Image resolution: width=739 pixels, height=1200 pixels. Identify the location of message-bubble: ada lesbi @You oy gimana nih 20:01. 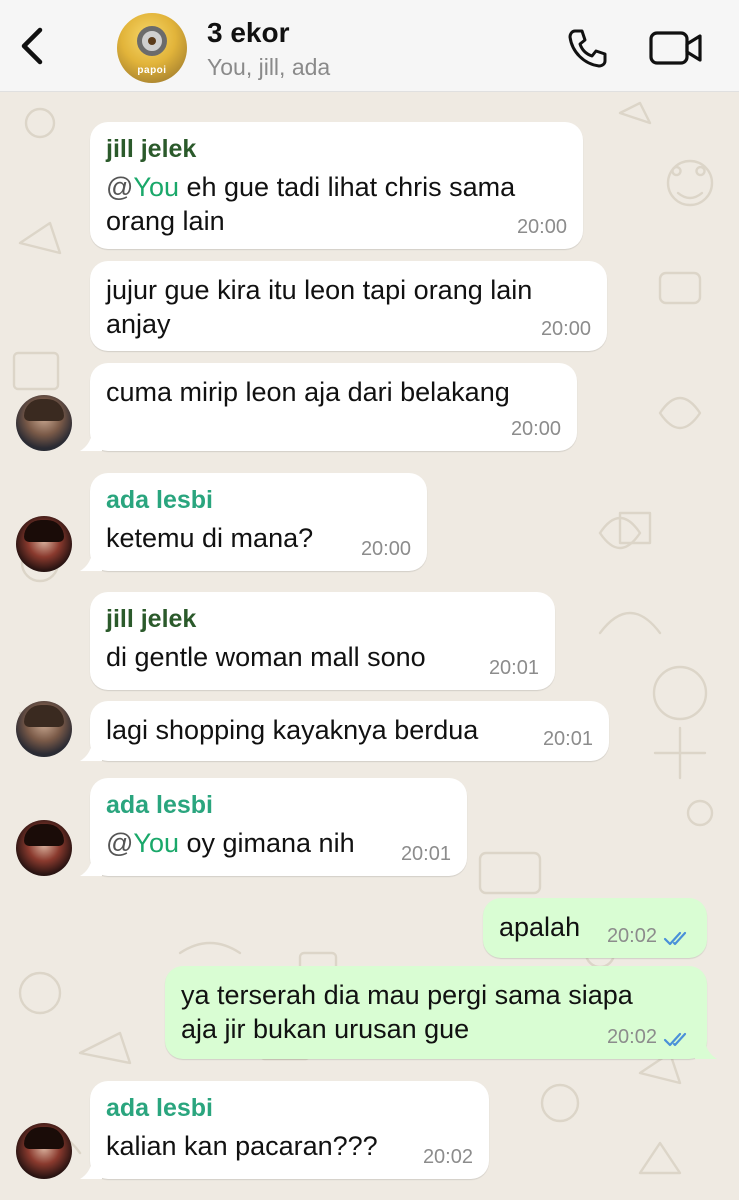
(273, 827).